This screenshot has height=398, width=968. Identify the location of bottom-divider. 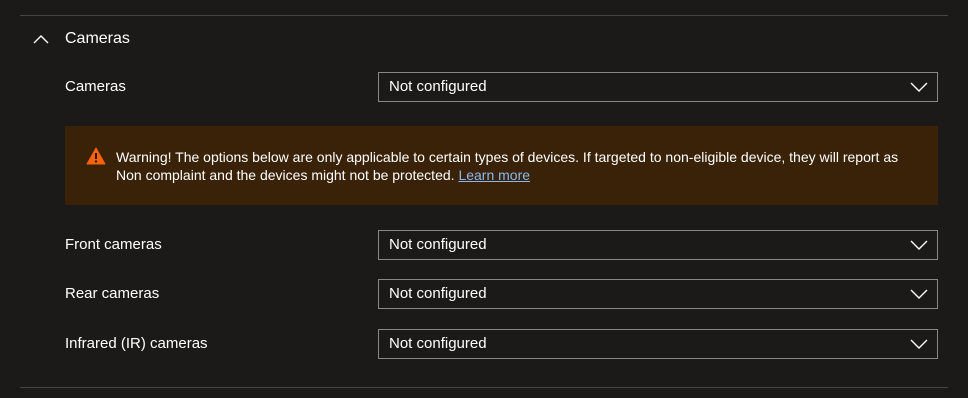
(484, 387).